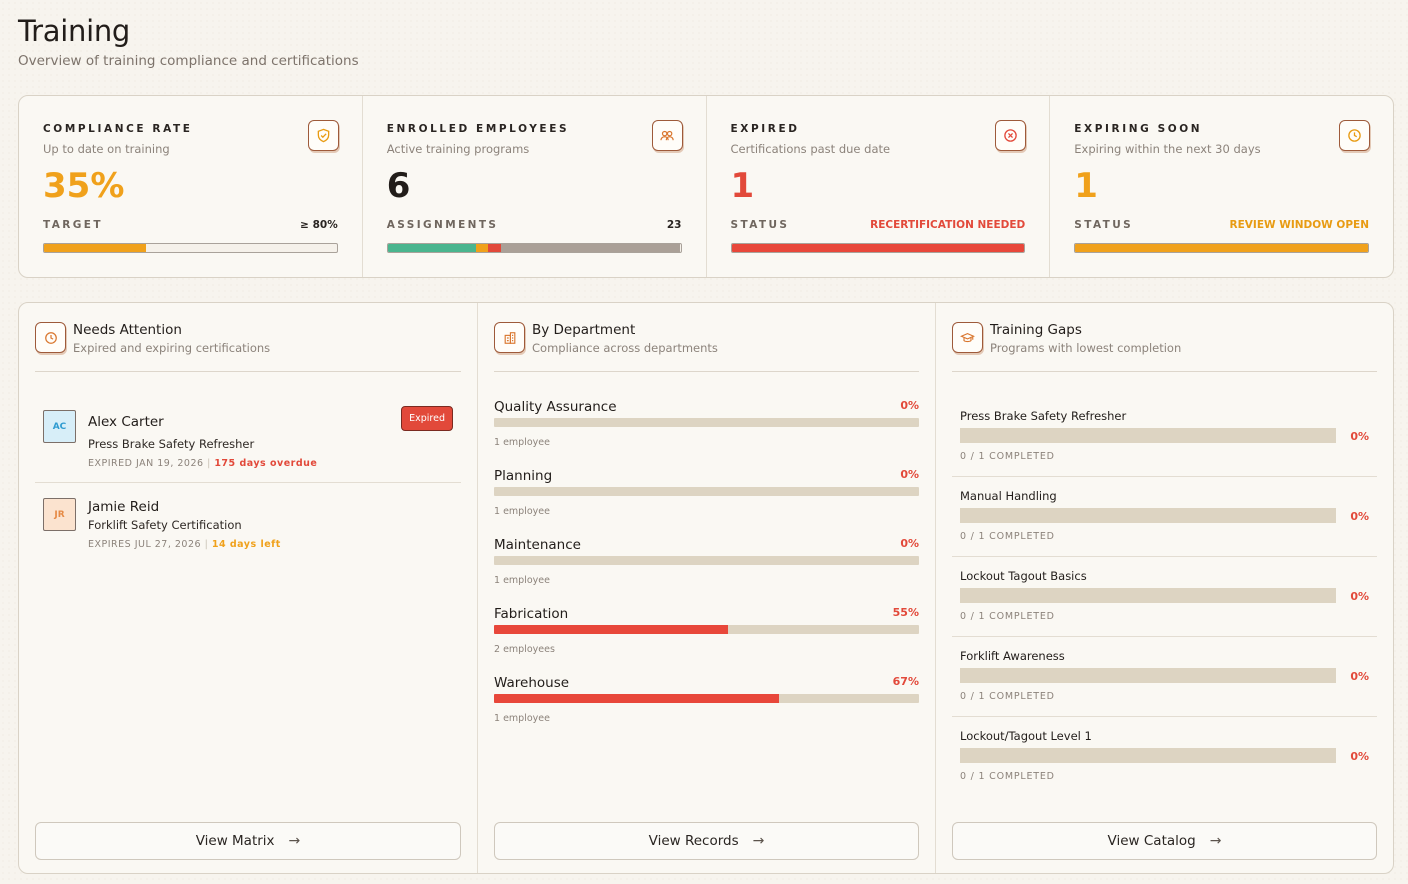 This screenshot has height=884, width=1408. I want to click on stat-sub-value: RECERTIFICATION NEEDED, so click(948, 225).